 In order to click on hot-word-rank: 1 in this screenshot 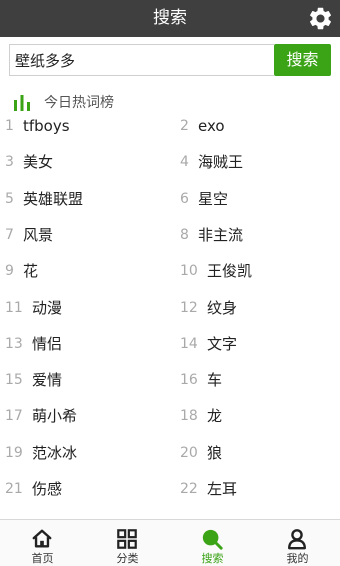, I will do `click(9, 126)`.